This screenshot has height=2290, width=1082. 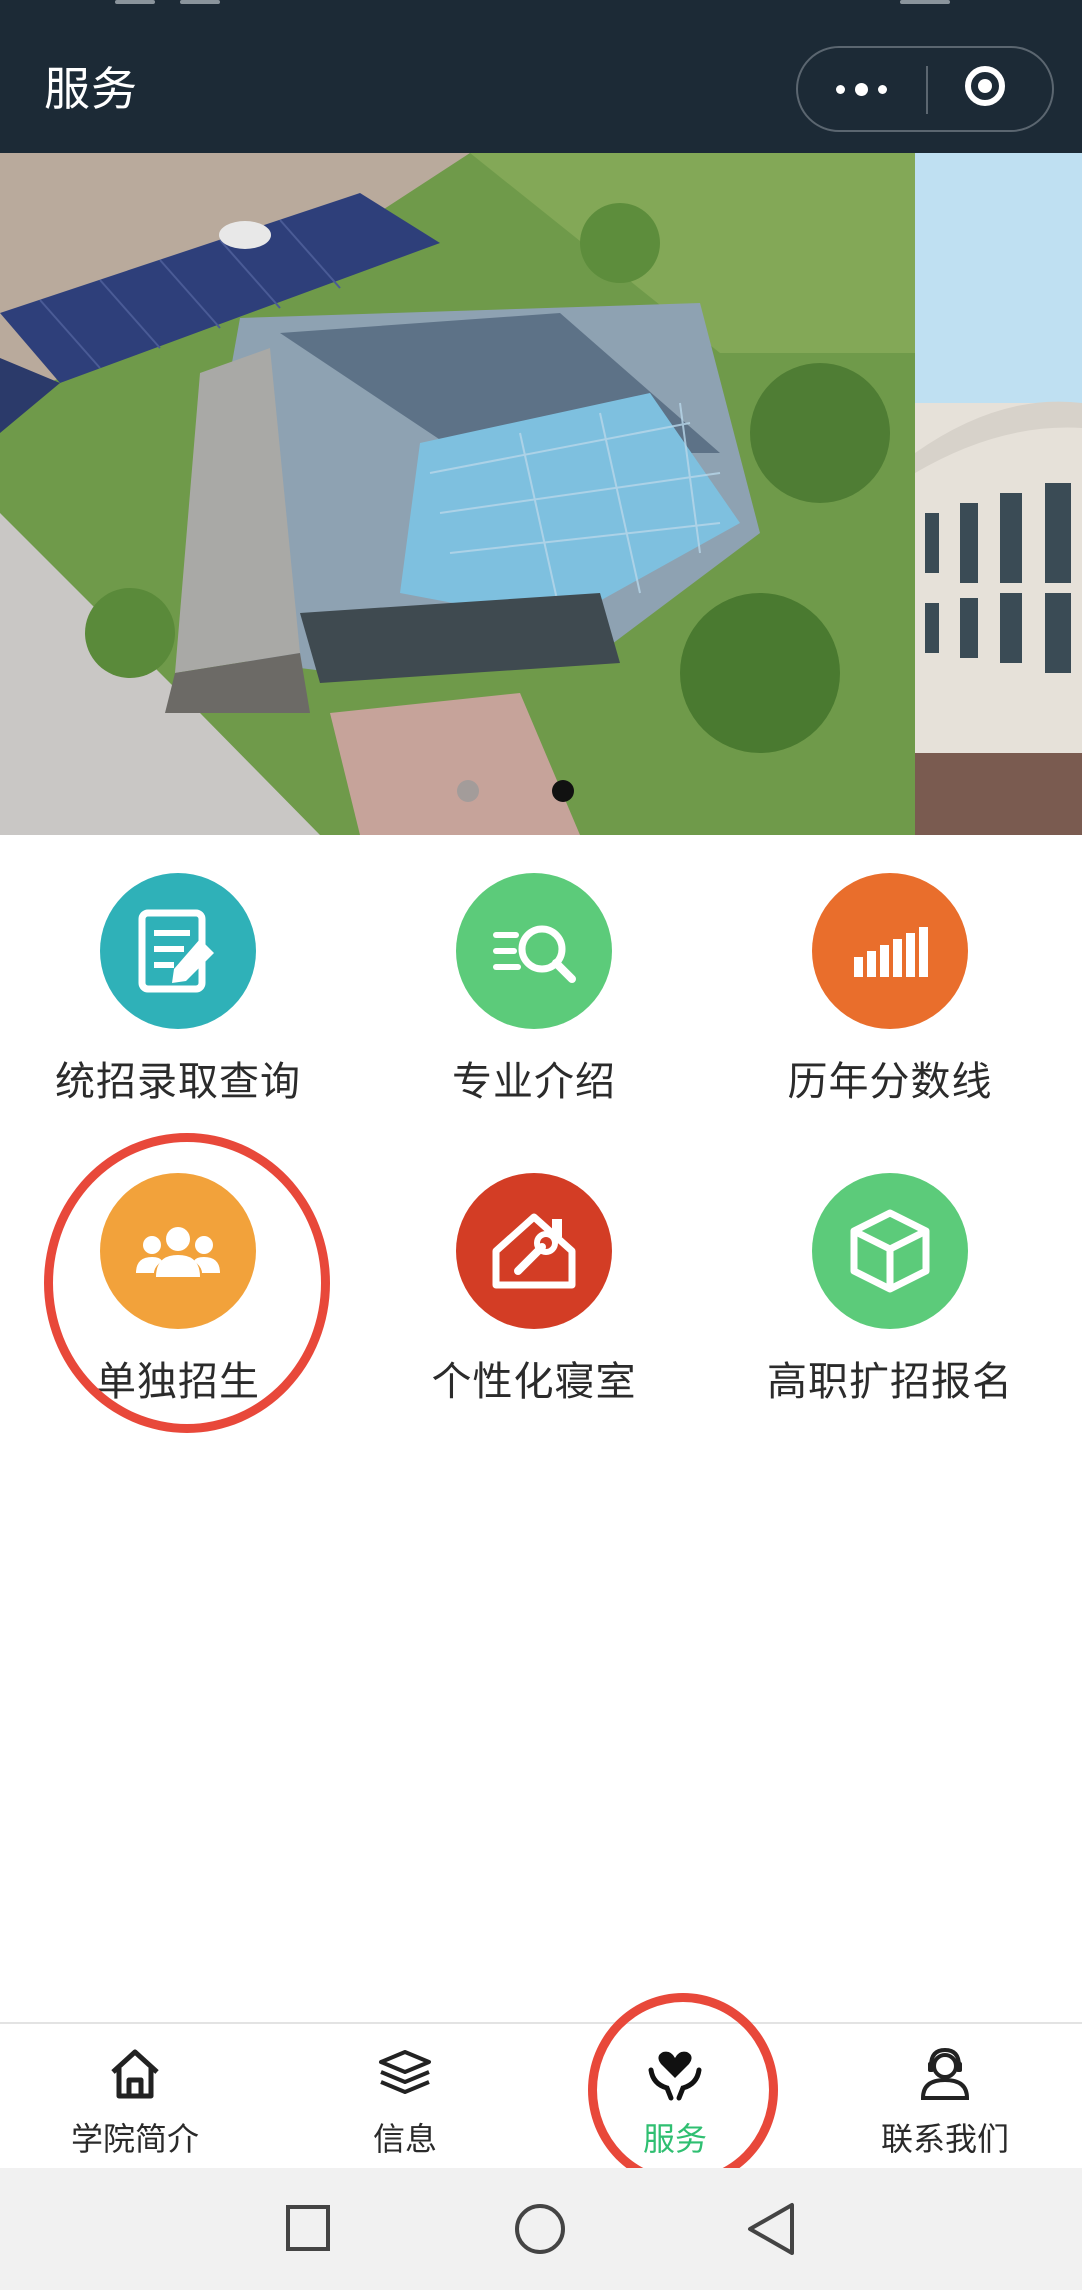 I want to click on service-personalized-dorm: 个性化寝室, so click(x=521, y=1298).